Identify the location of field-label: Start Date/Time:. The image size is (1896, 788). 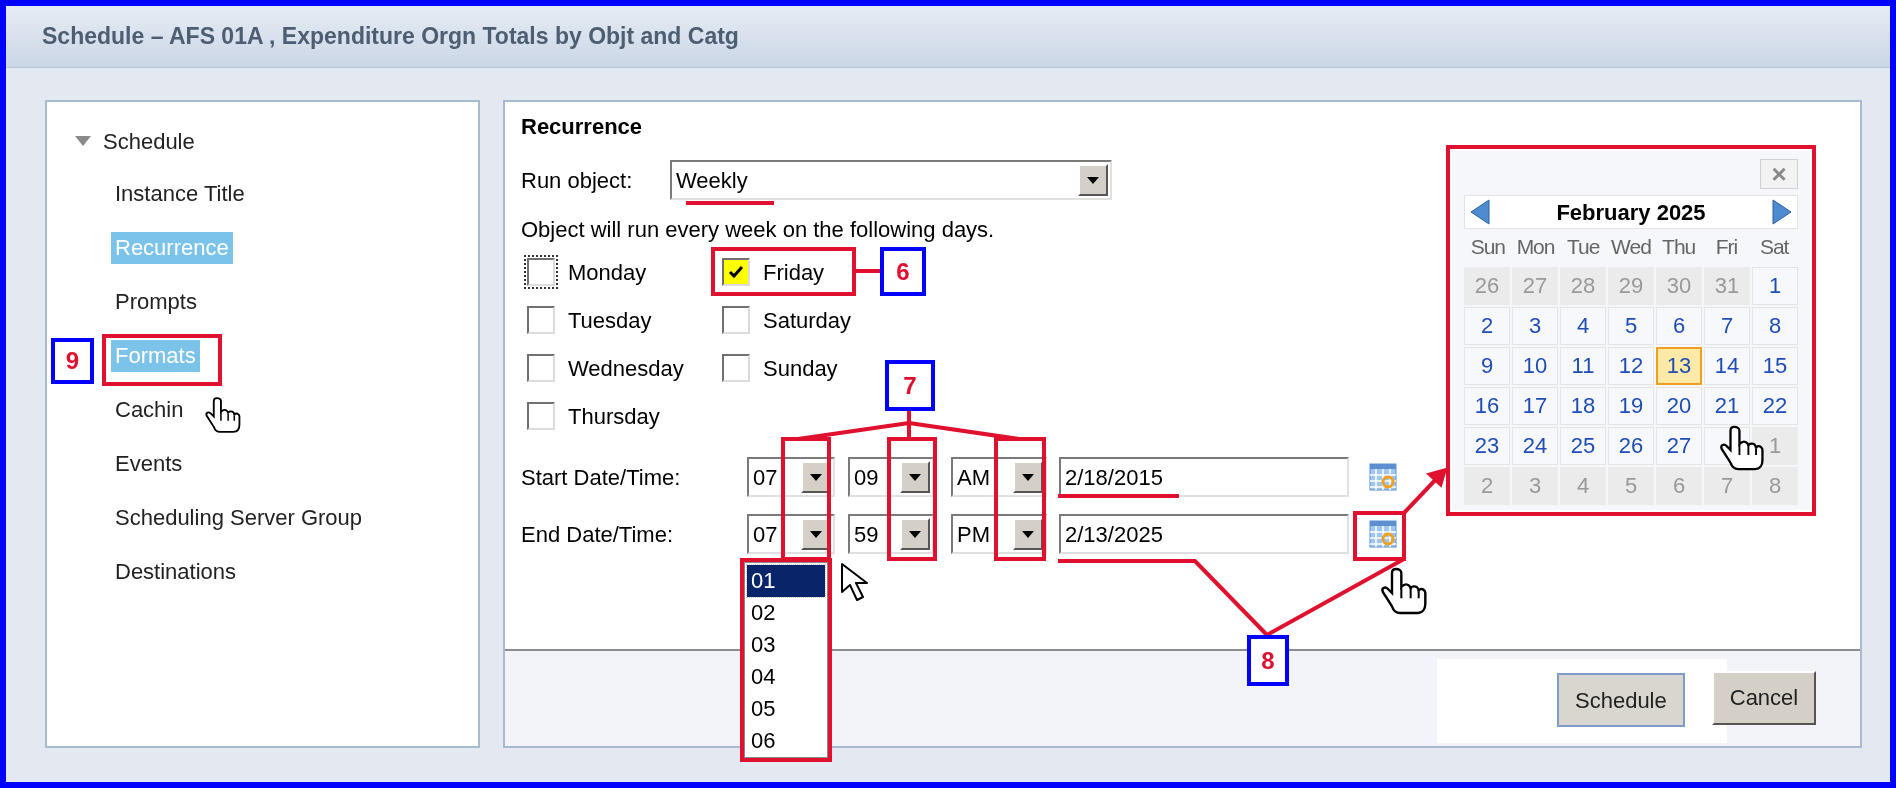
(601, 477).